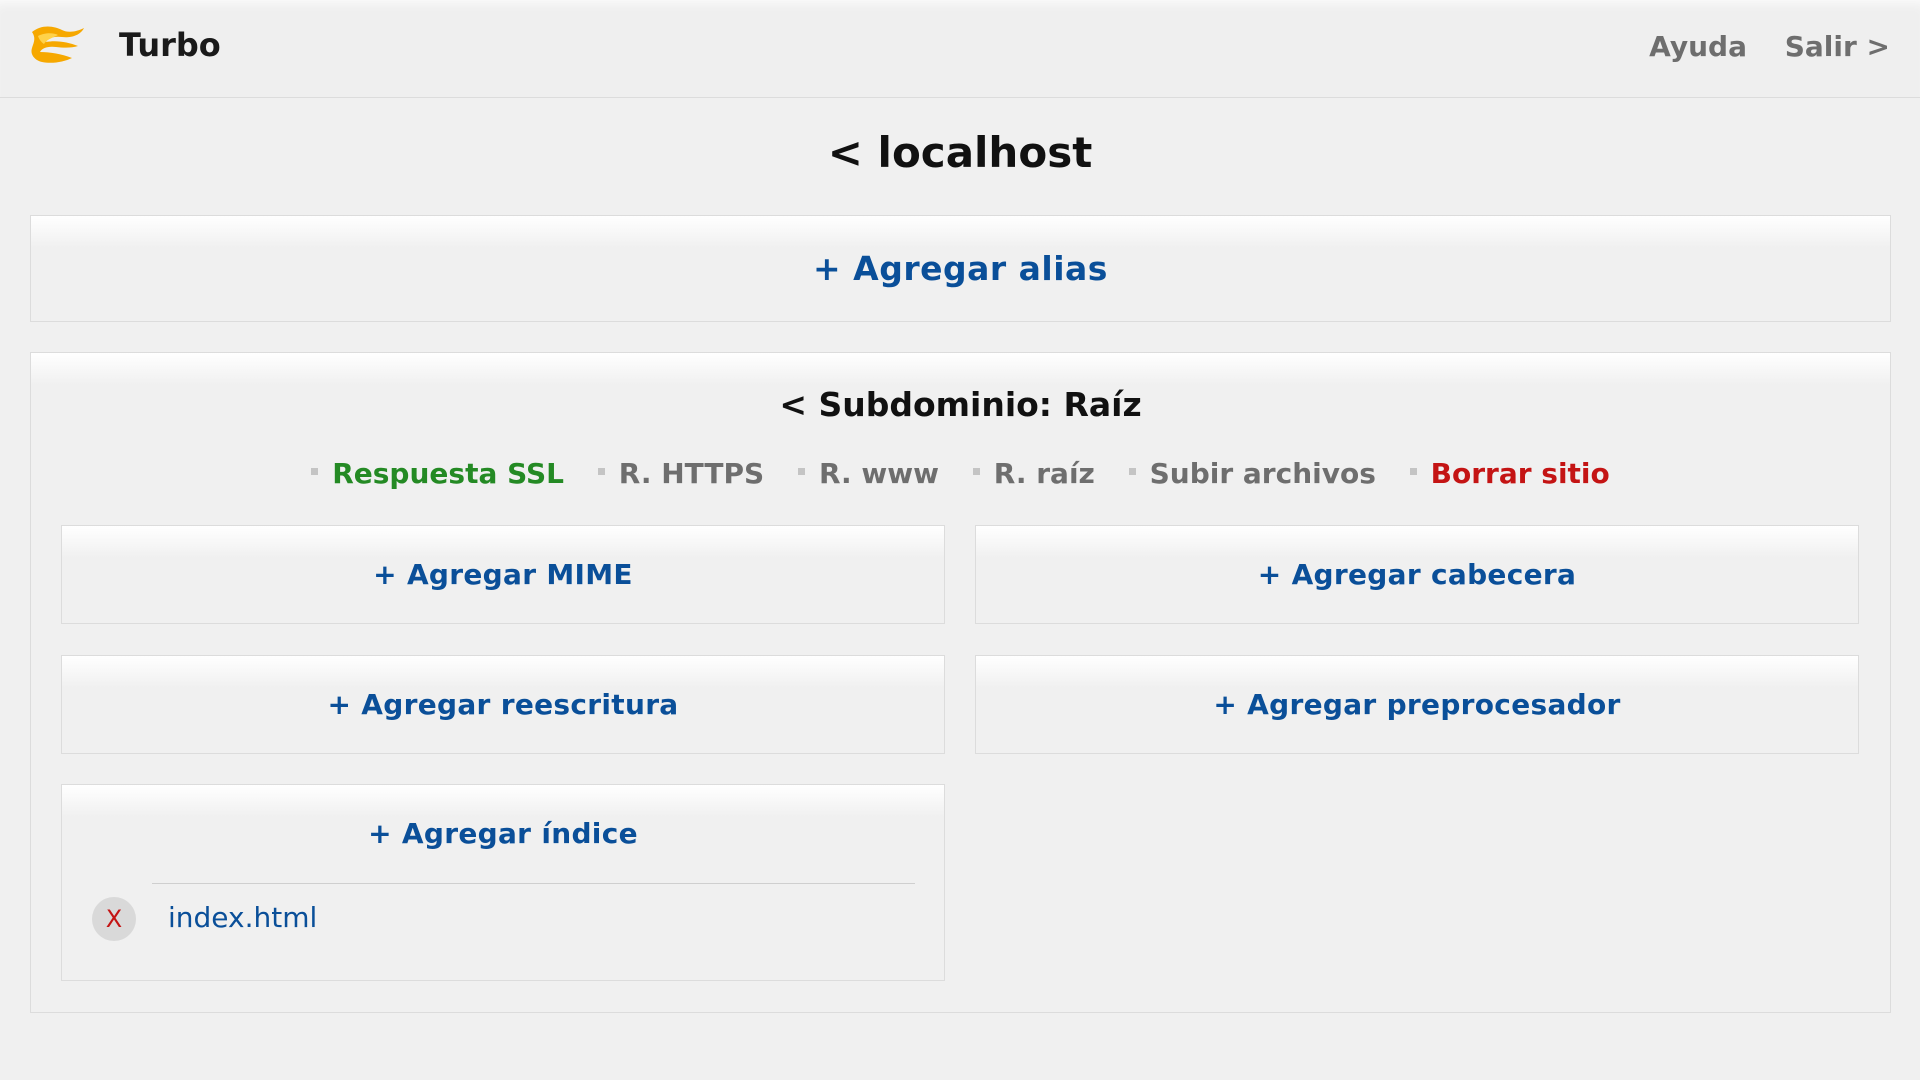 The width and height of the screenshot is (1920, 1080). I want to click on upload-files-link: Subir archivos, so click(1252, 473).